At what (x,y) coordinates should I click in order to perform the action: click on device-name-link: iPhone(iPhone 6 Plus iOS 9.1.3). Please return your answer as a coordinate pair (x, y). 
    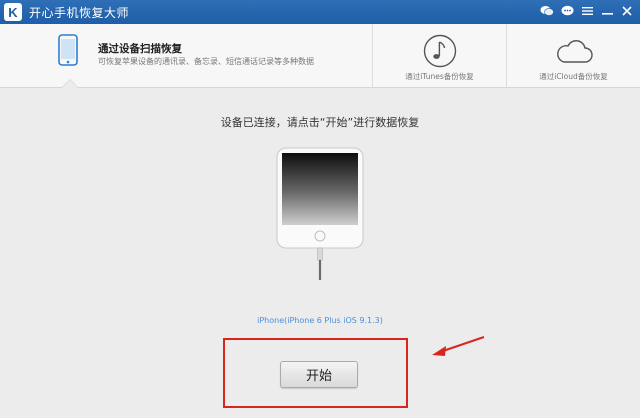
    Looking at the image, I should click on (320, 320).